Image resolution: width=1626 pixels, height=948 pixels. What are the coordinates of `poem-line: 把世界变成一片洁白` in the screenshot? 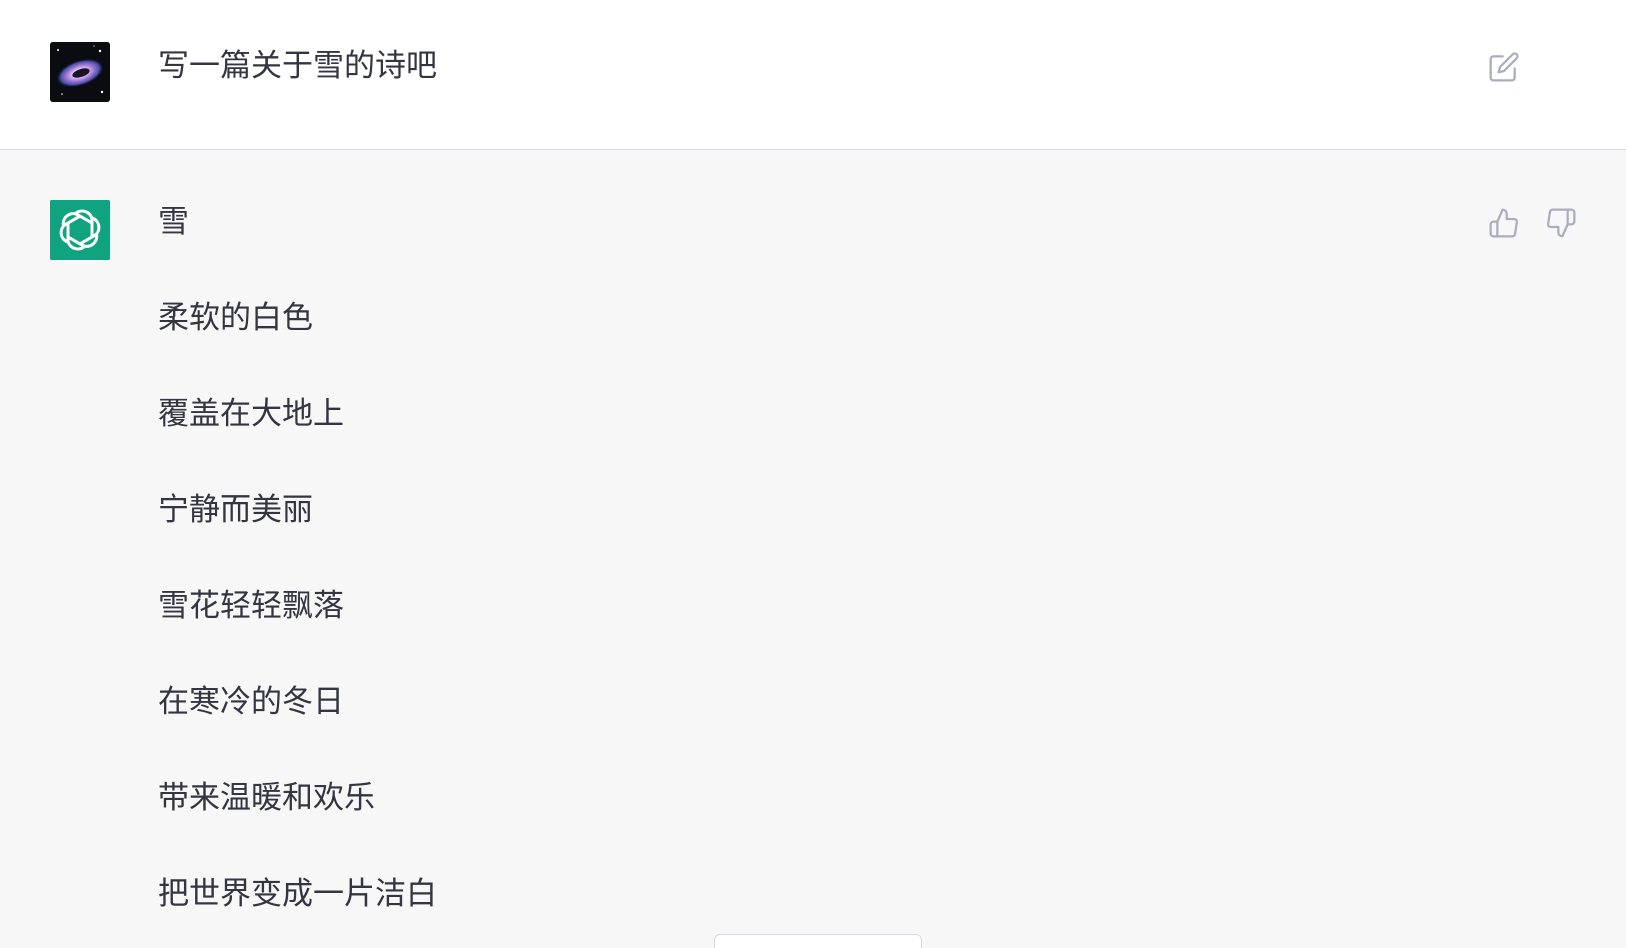 It's located at (297, 894).